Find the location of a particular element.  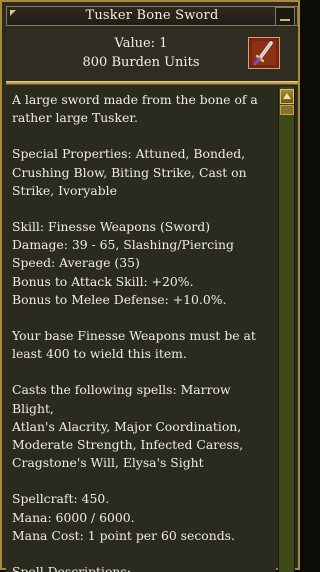

scroll-thumb is located at coordinates (287, 110).